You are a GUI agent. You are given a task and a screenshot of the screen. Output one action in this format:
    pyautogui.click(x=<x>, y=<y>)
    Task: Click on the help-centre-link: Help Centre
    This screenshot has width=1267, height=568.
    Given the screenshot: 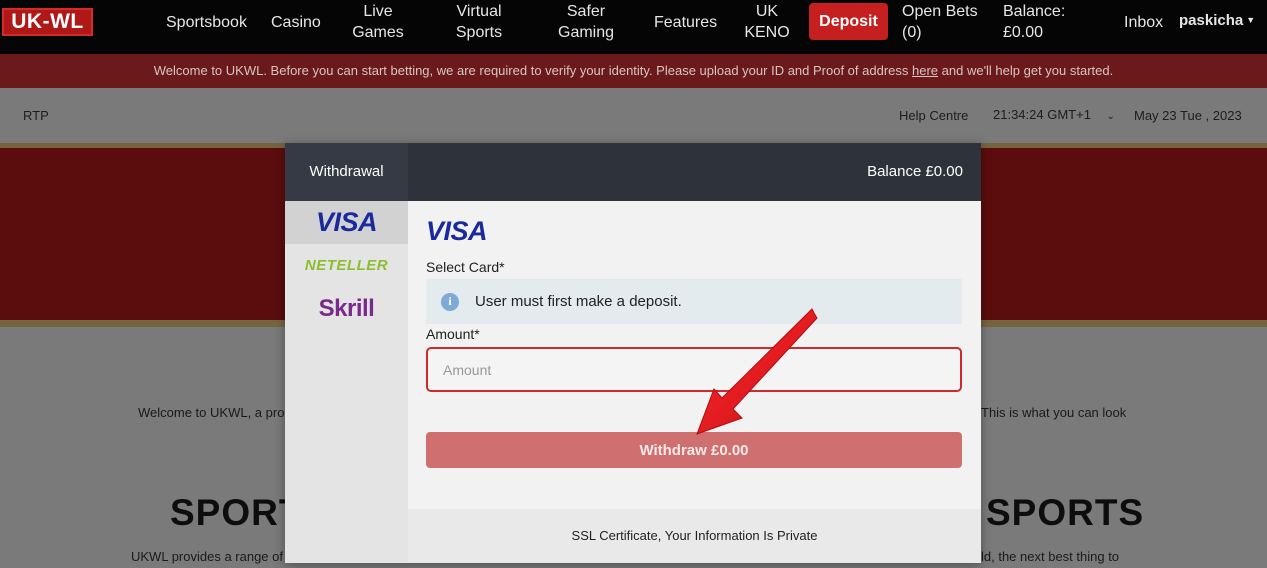 What is the action you would take?
    pyautogui.click(x=933, y=115)
    